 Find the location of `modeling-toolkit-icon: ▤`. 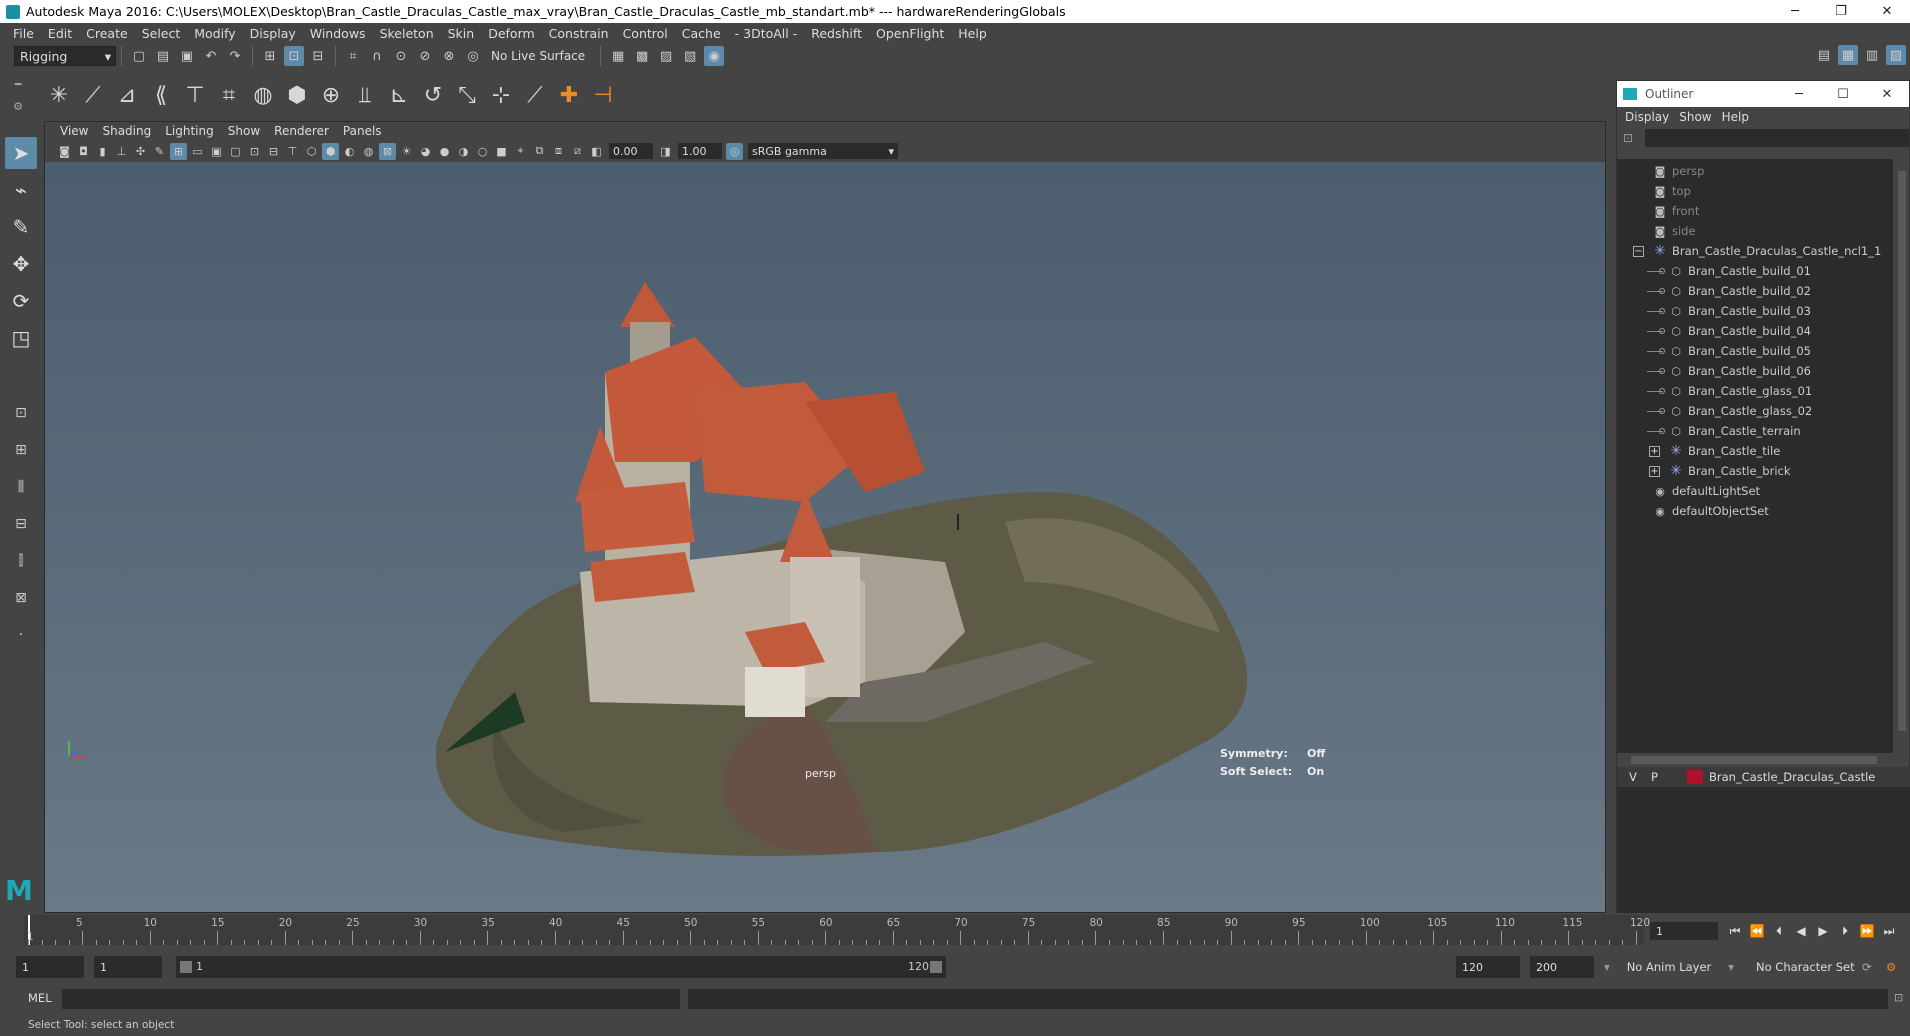

modeling-toolkit-icon: ▤ is located at coordinates (1824, 55).